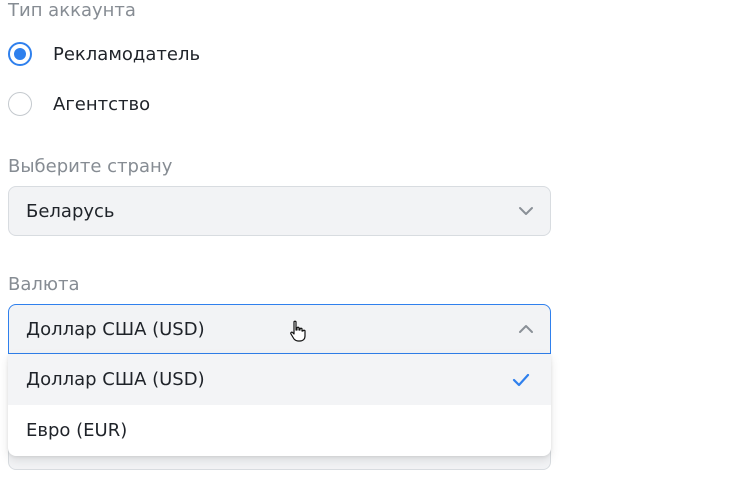 The width and height of the screenshot is (736, 503). Describe the element at coordinates (70, 211) in the screenshot. I see `country-select-value: Беларусь` at that location.